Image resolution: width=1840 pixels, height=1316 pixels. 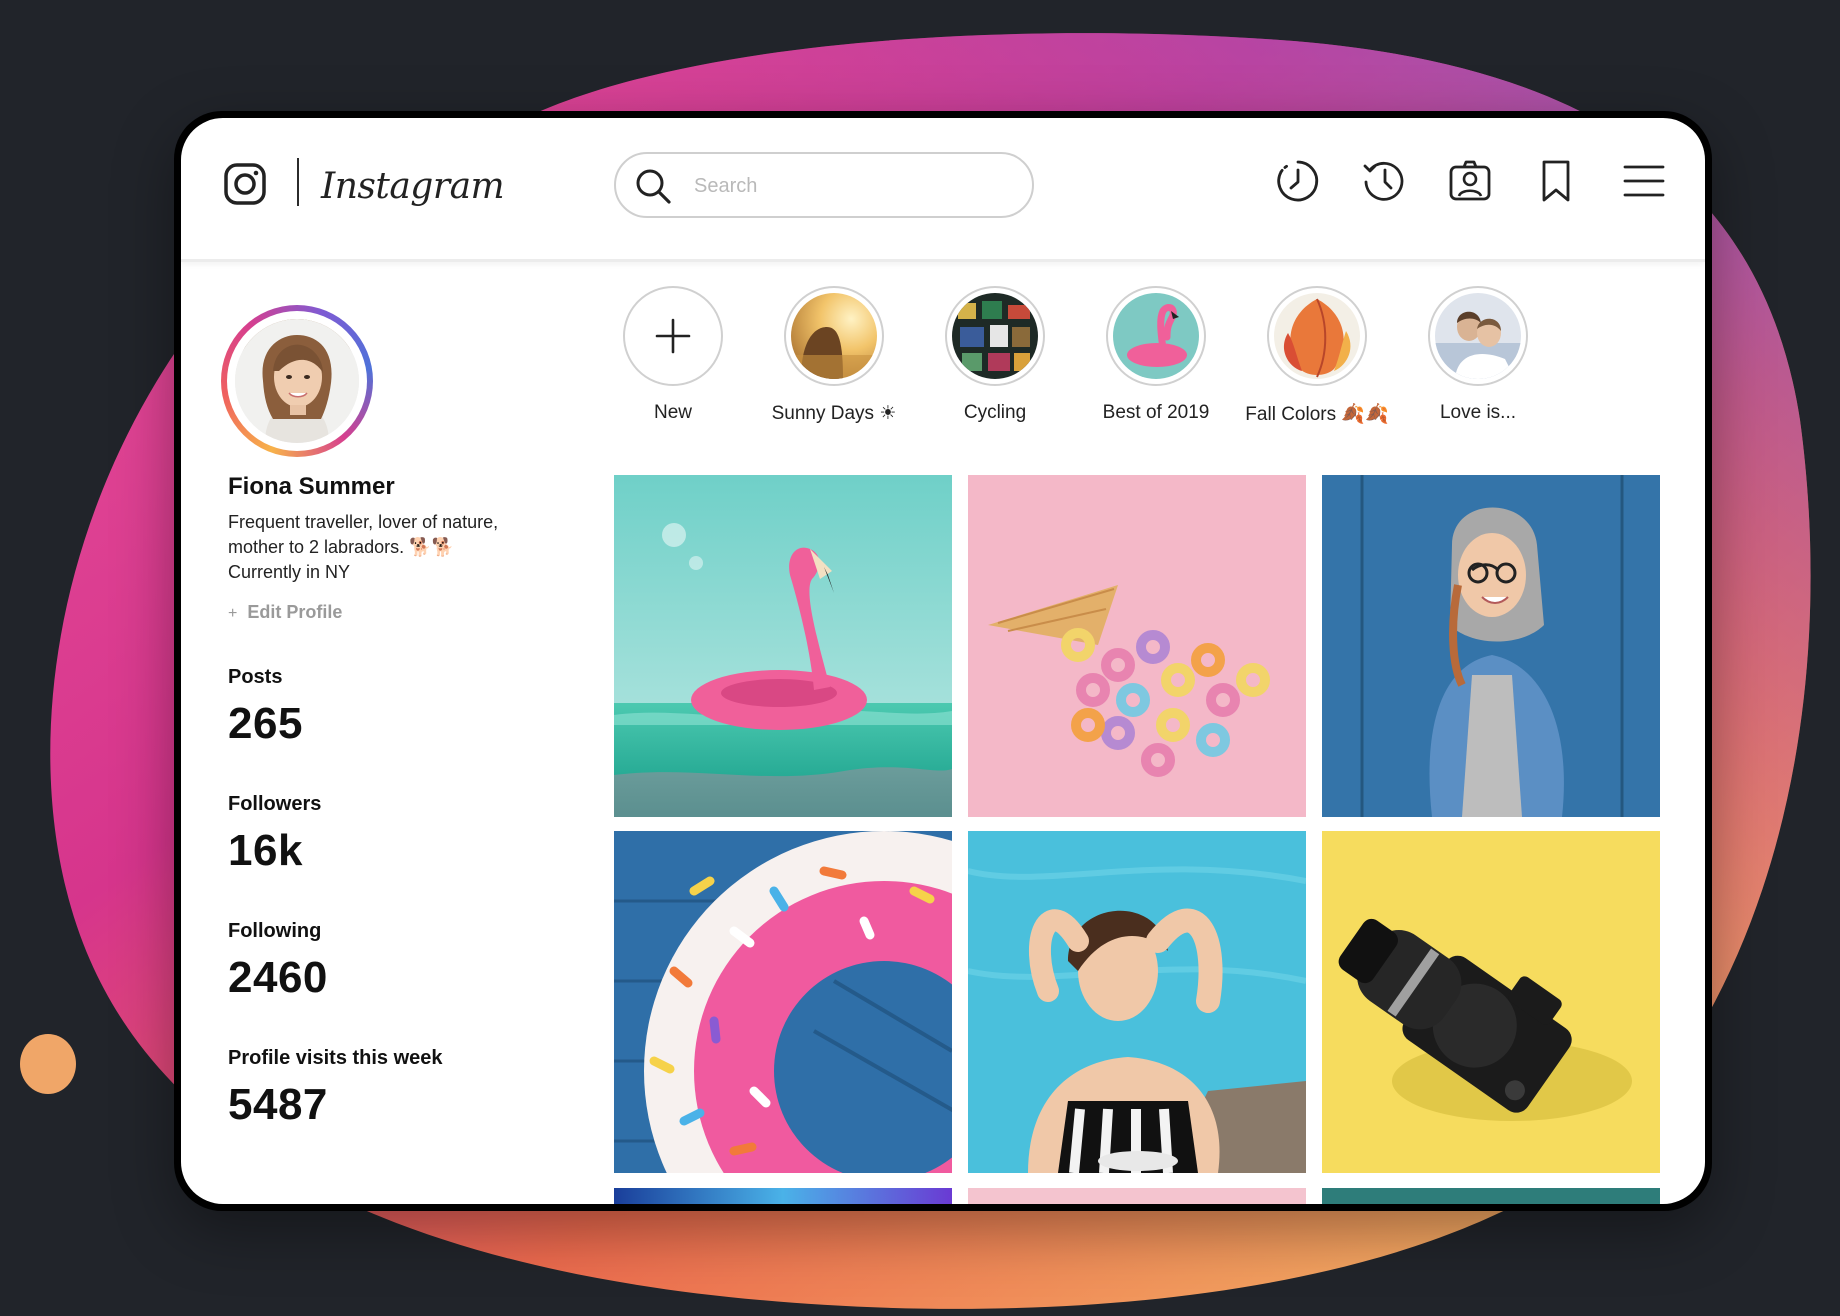 I want to click on story-cycling: Cycling, so click(x=995, y=355).